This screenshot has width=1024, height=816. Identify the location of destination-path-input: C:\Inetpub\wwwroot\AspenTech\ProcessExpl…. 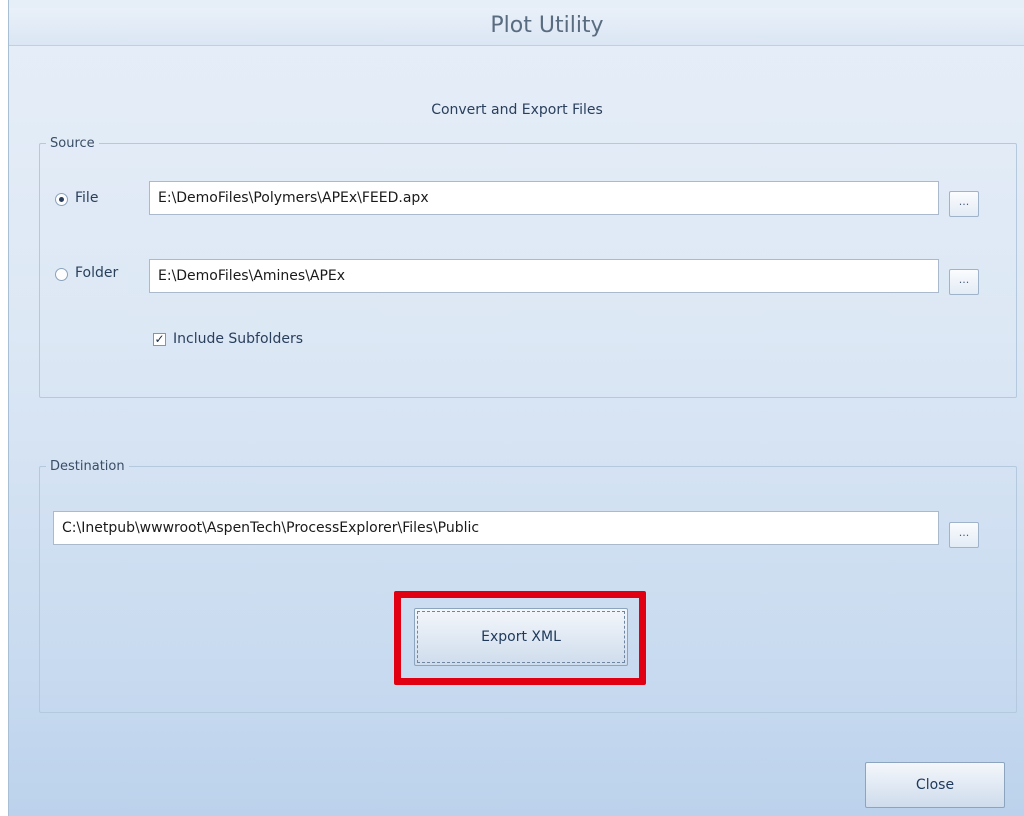
(496, 528).